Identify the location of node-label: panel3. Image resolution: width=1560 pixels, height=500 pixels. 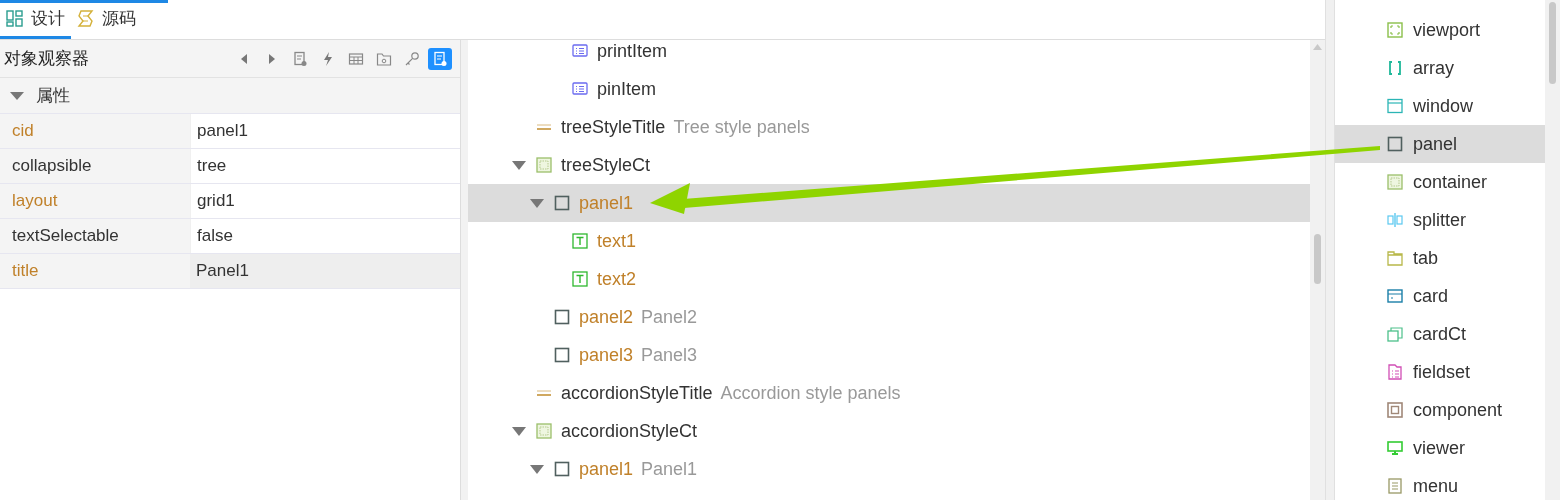
(606, 355).